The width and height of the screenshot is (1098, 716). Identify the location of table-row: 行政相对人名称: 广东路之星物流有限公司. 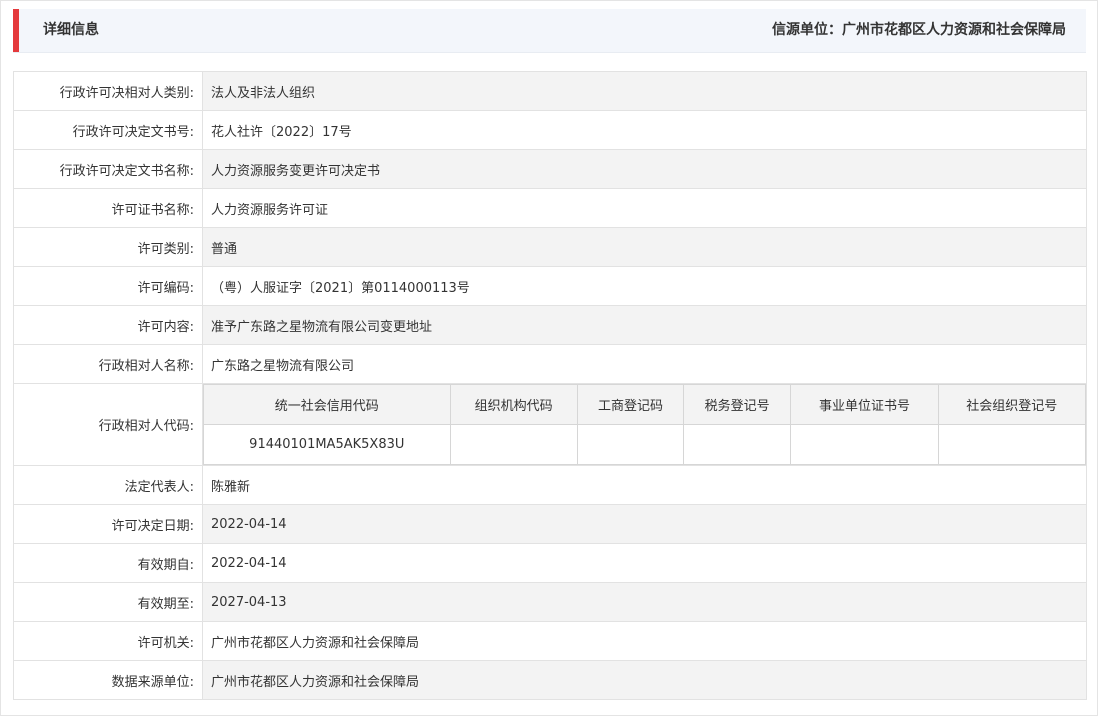
(550, 364).